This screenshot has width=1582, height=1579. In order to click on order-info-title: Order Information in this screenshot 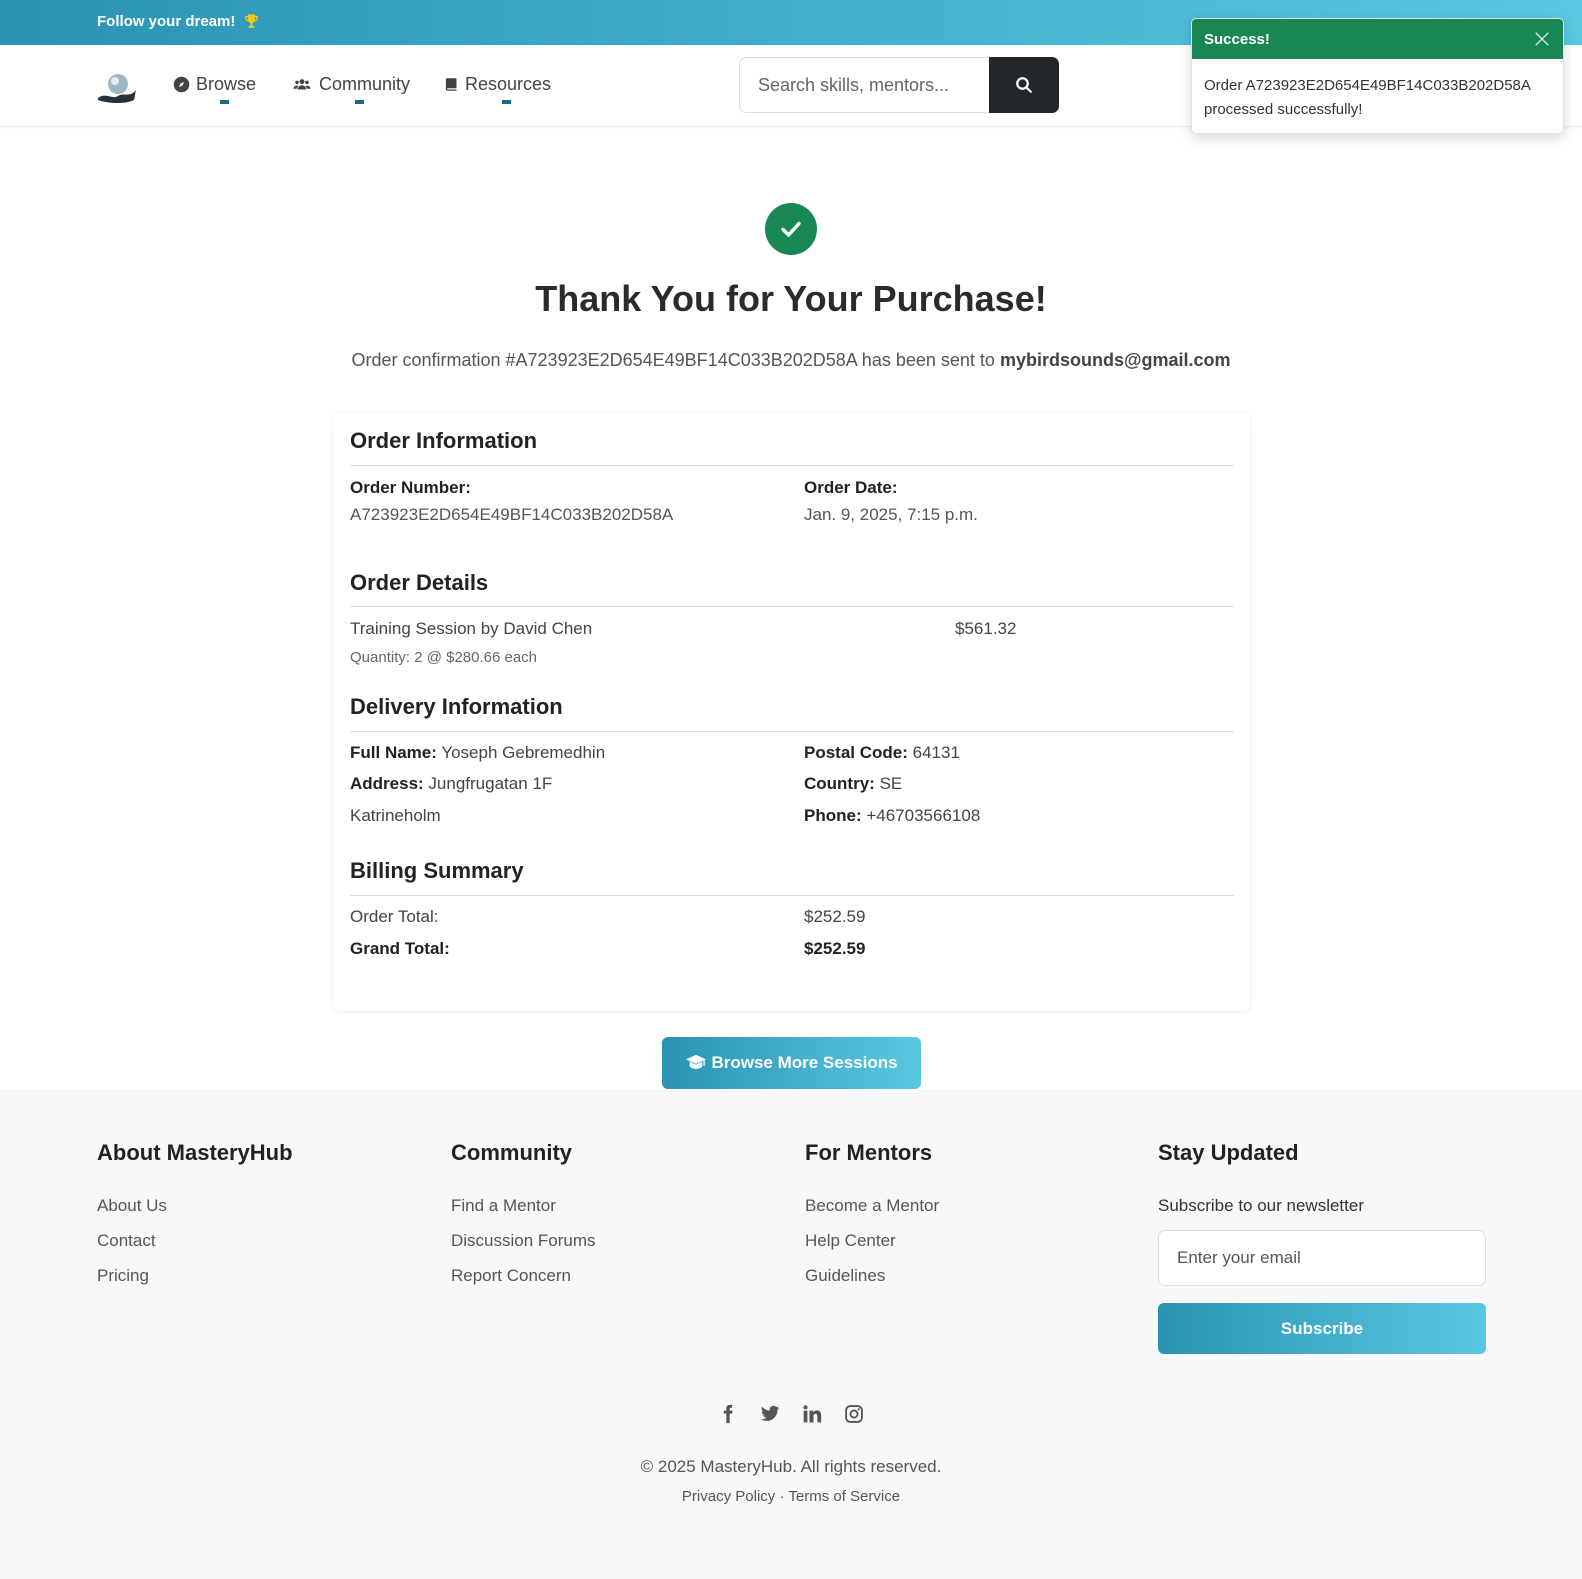, I will do `click(444, 440)`.